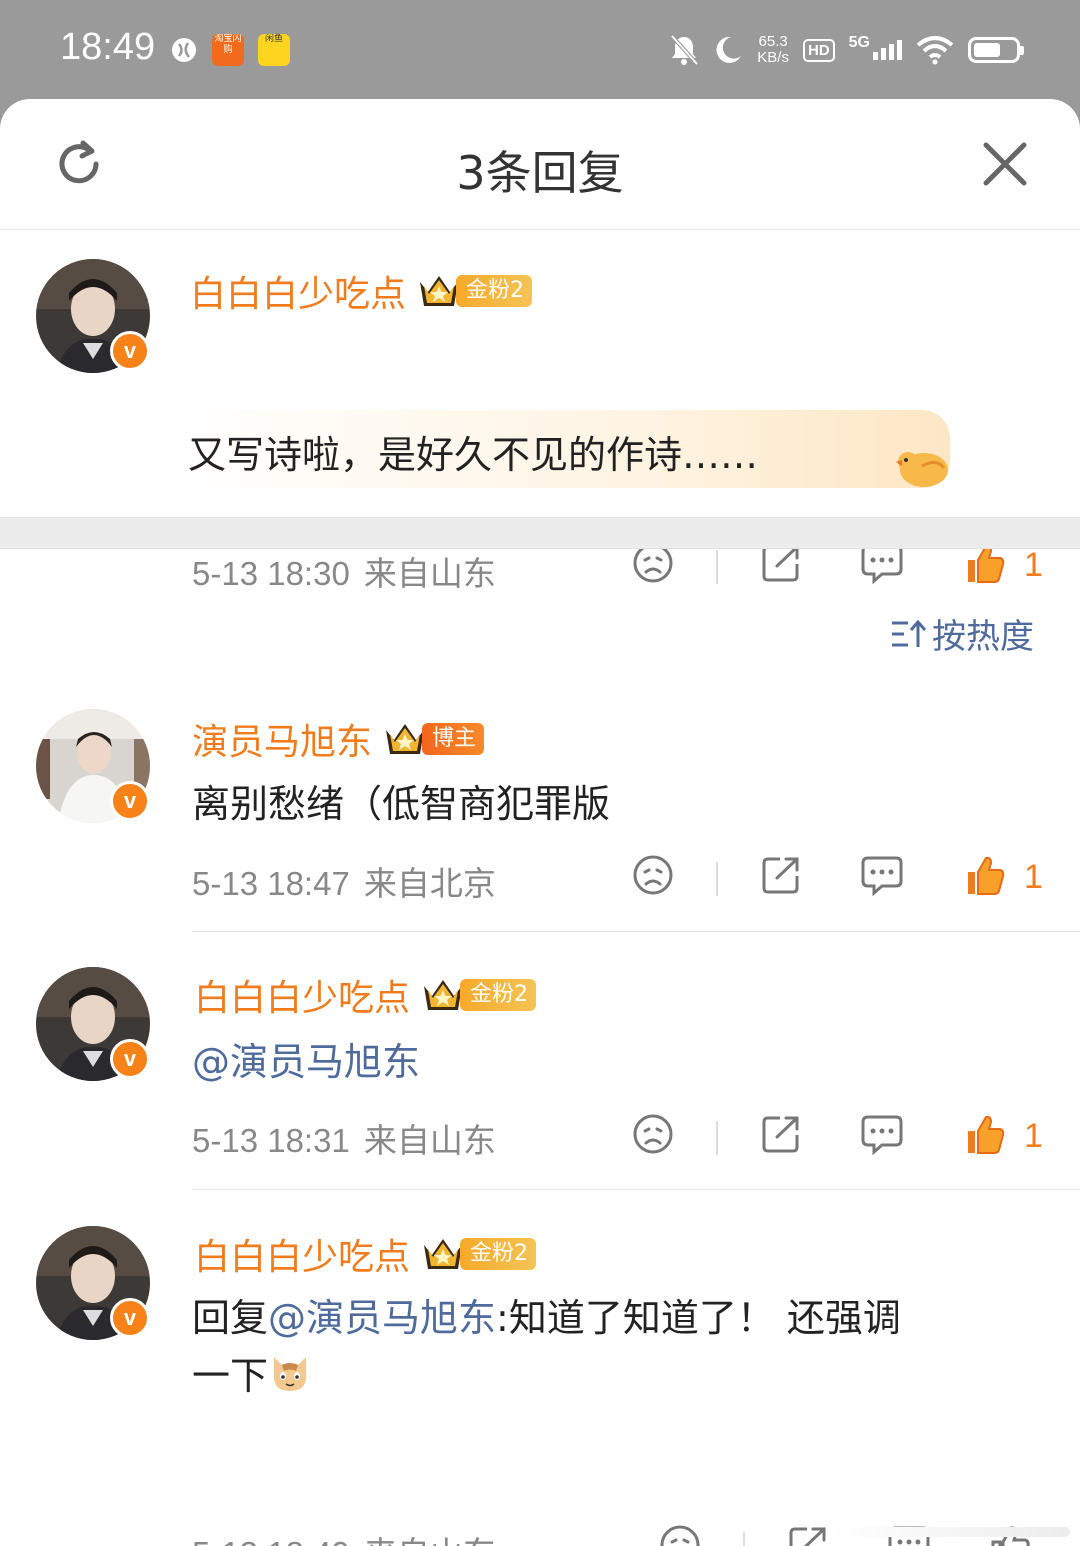 The image size is (1080, 1546). I want to click on status-bar: 18:49 淘宝闪购 闲鱼 65.3 KB/s HD 5G, so click(540, 50).